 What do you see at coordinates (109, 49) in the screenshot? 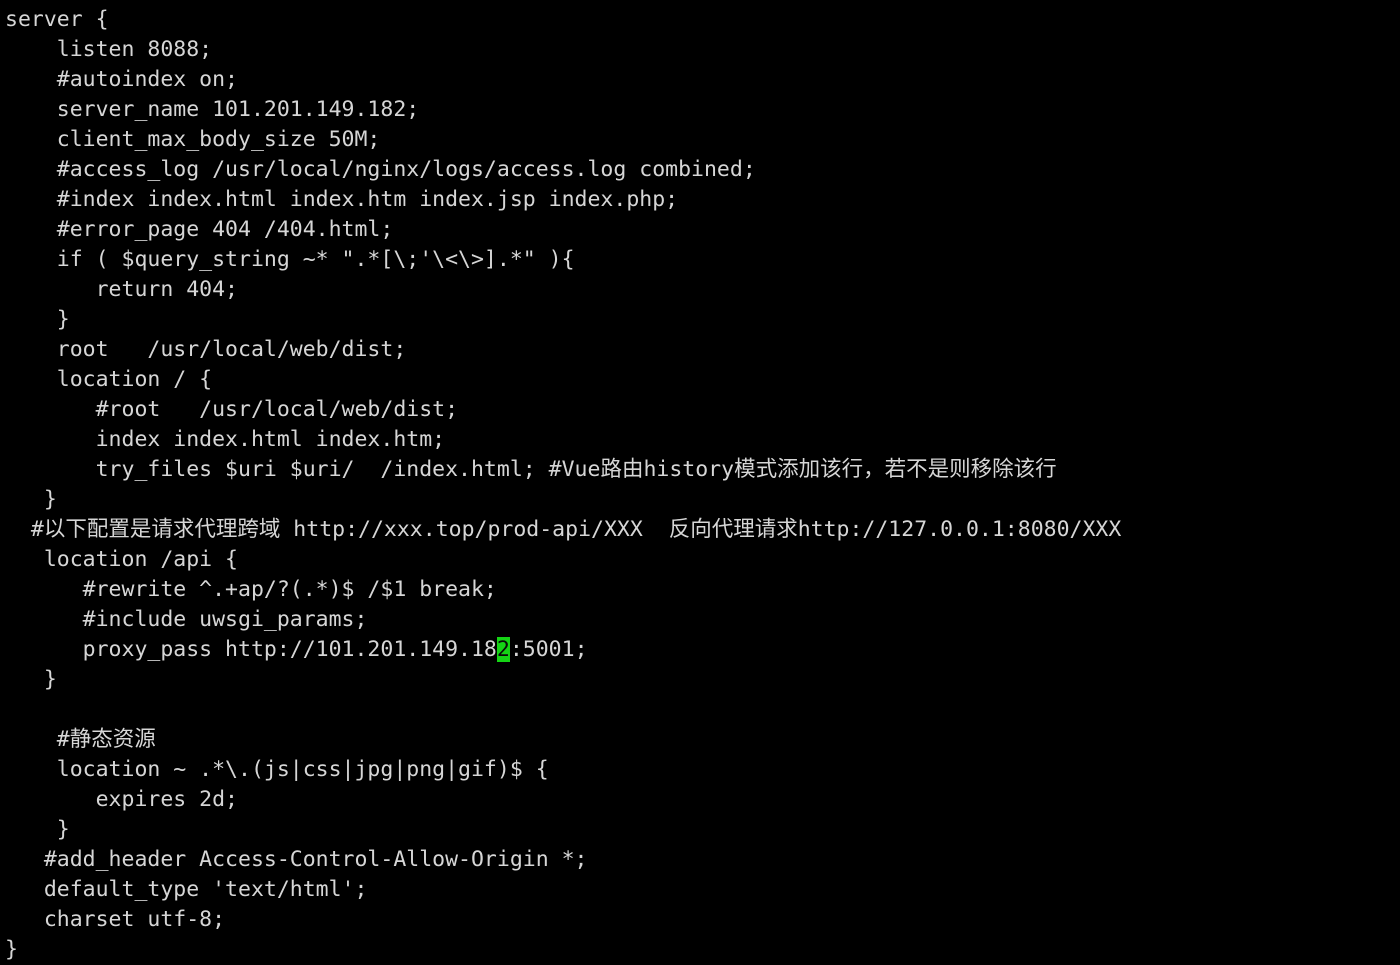
I see `terminal-line: listen 8088;` at bounding box center [109, 49].